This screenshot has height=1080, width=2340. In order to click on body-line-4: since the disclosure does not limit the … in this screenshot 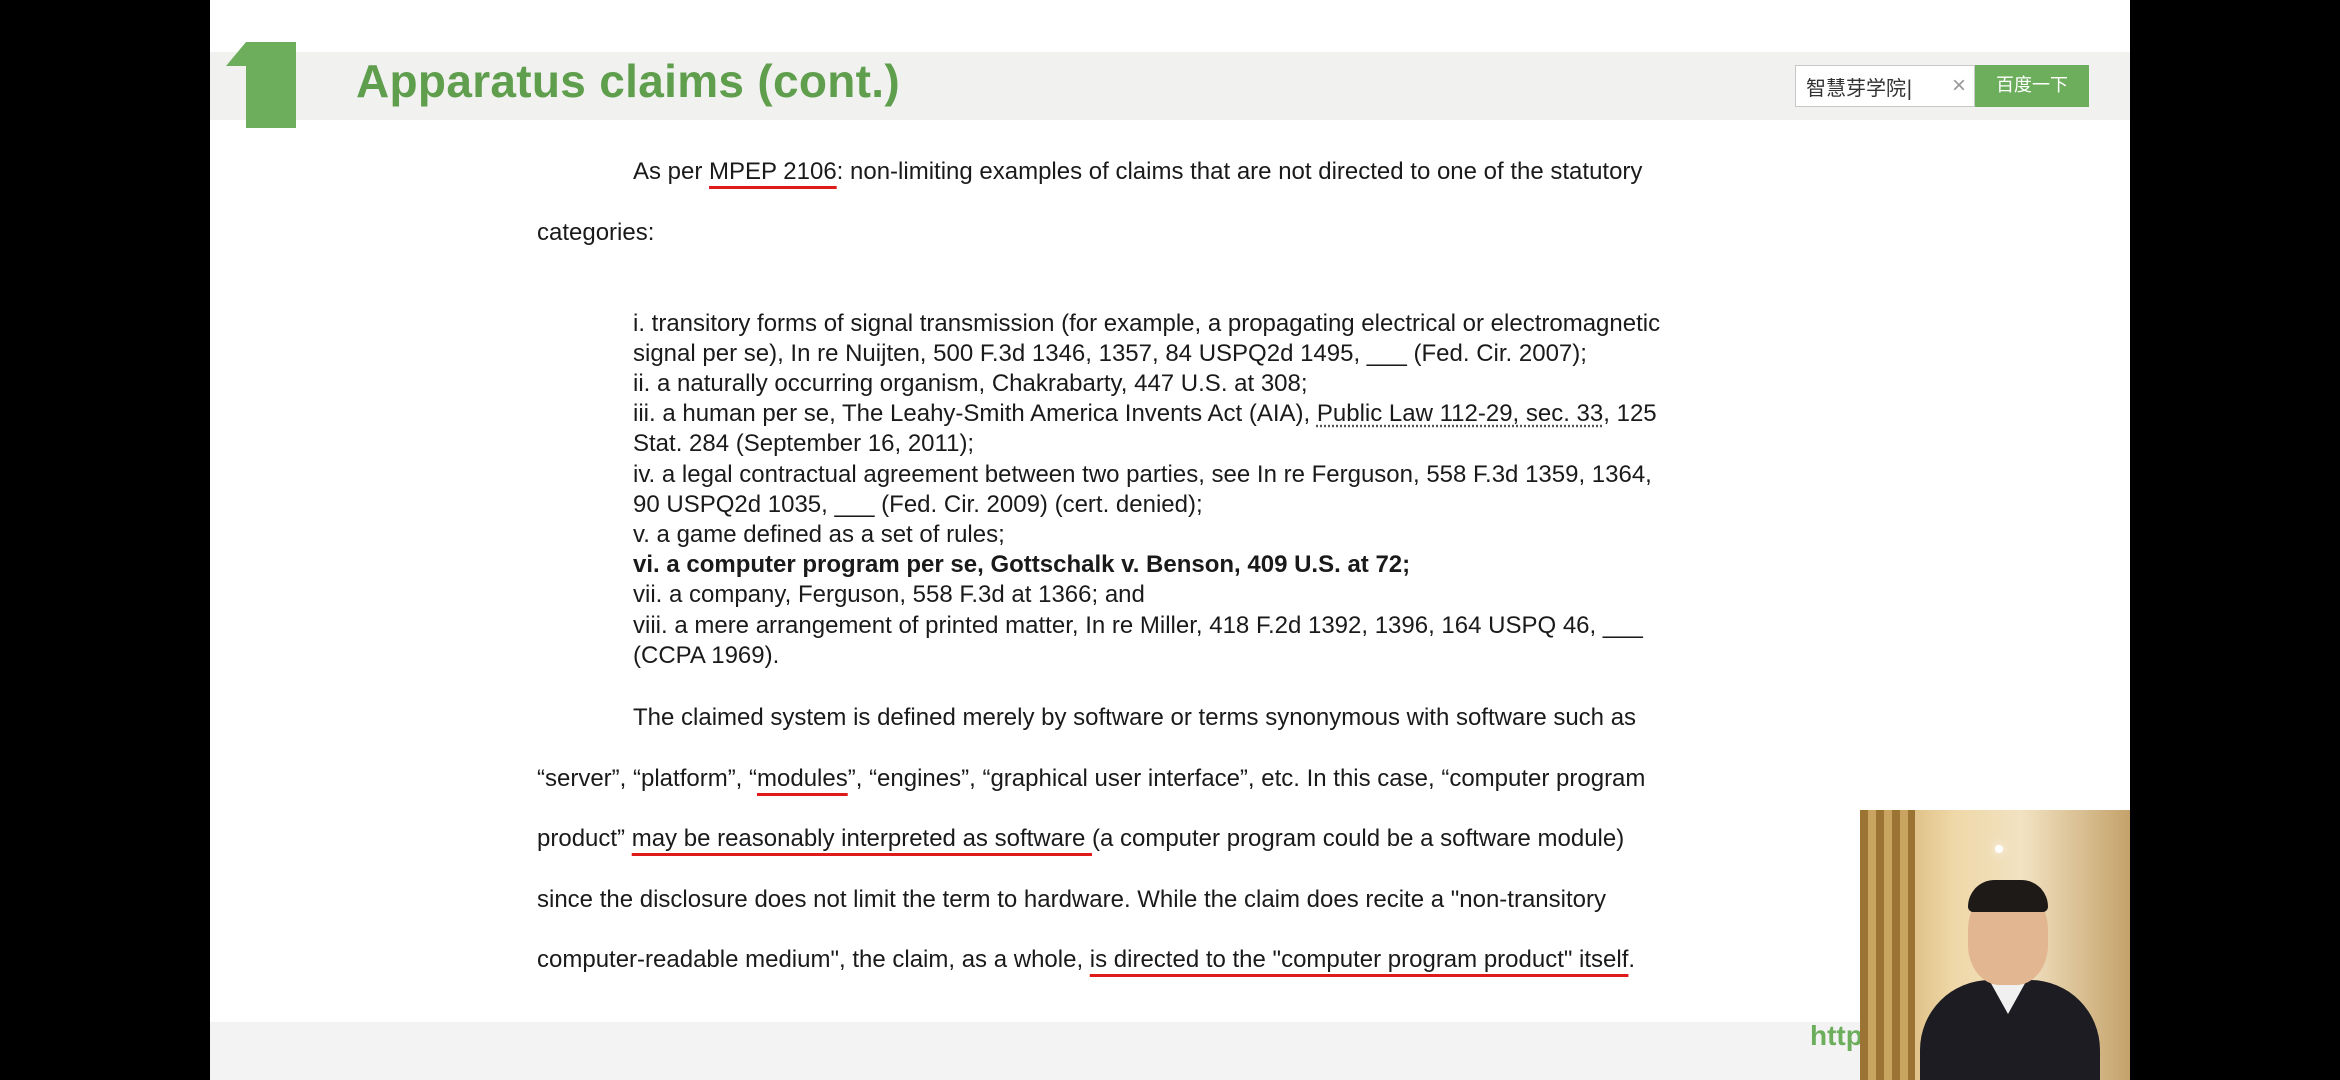, I will do `click(1071, 899)`.